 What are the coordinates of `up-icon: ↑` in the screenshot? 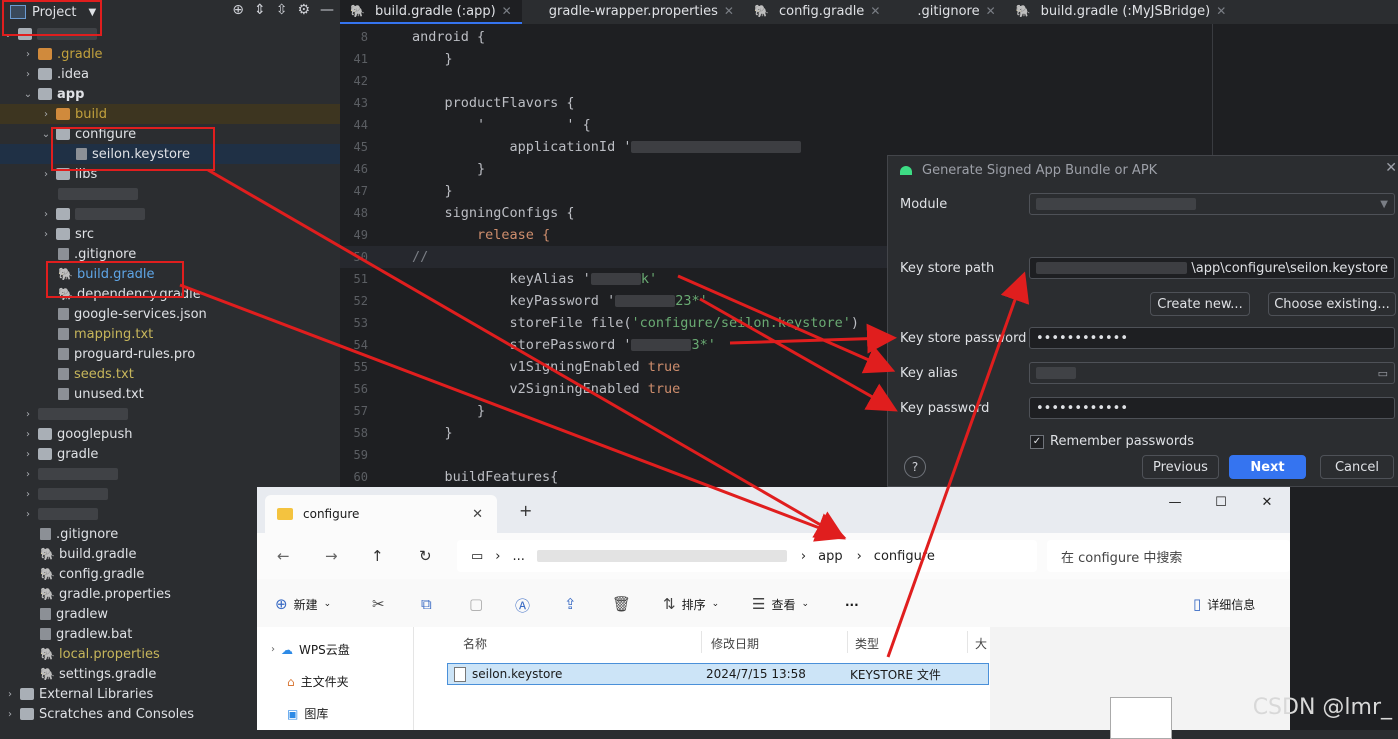 It's located at (377, 556).